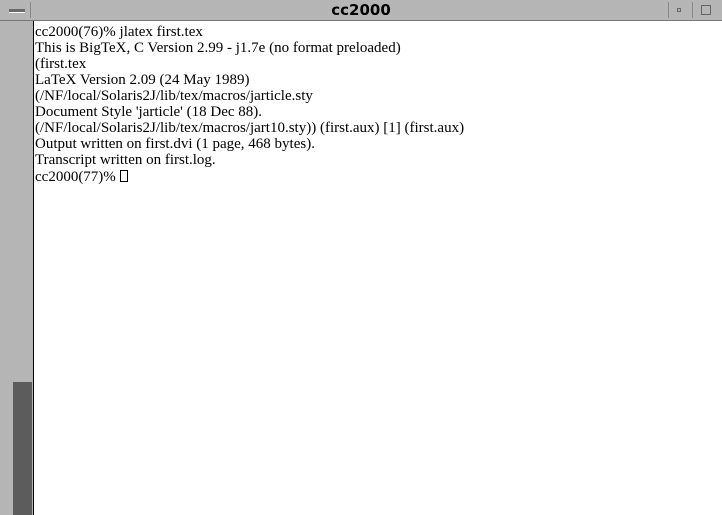  Describe the element at coordinates (148, 112) in the screenshot. I see `terminal-line: Document Style 'jarticle' (18 Dec 88).` at that location.